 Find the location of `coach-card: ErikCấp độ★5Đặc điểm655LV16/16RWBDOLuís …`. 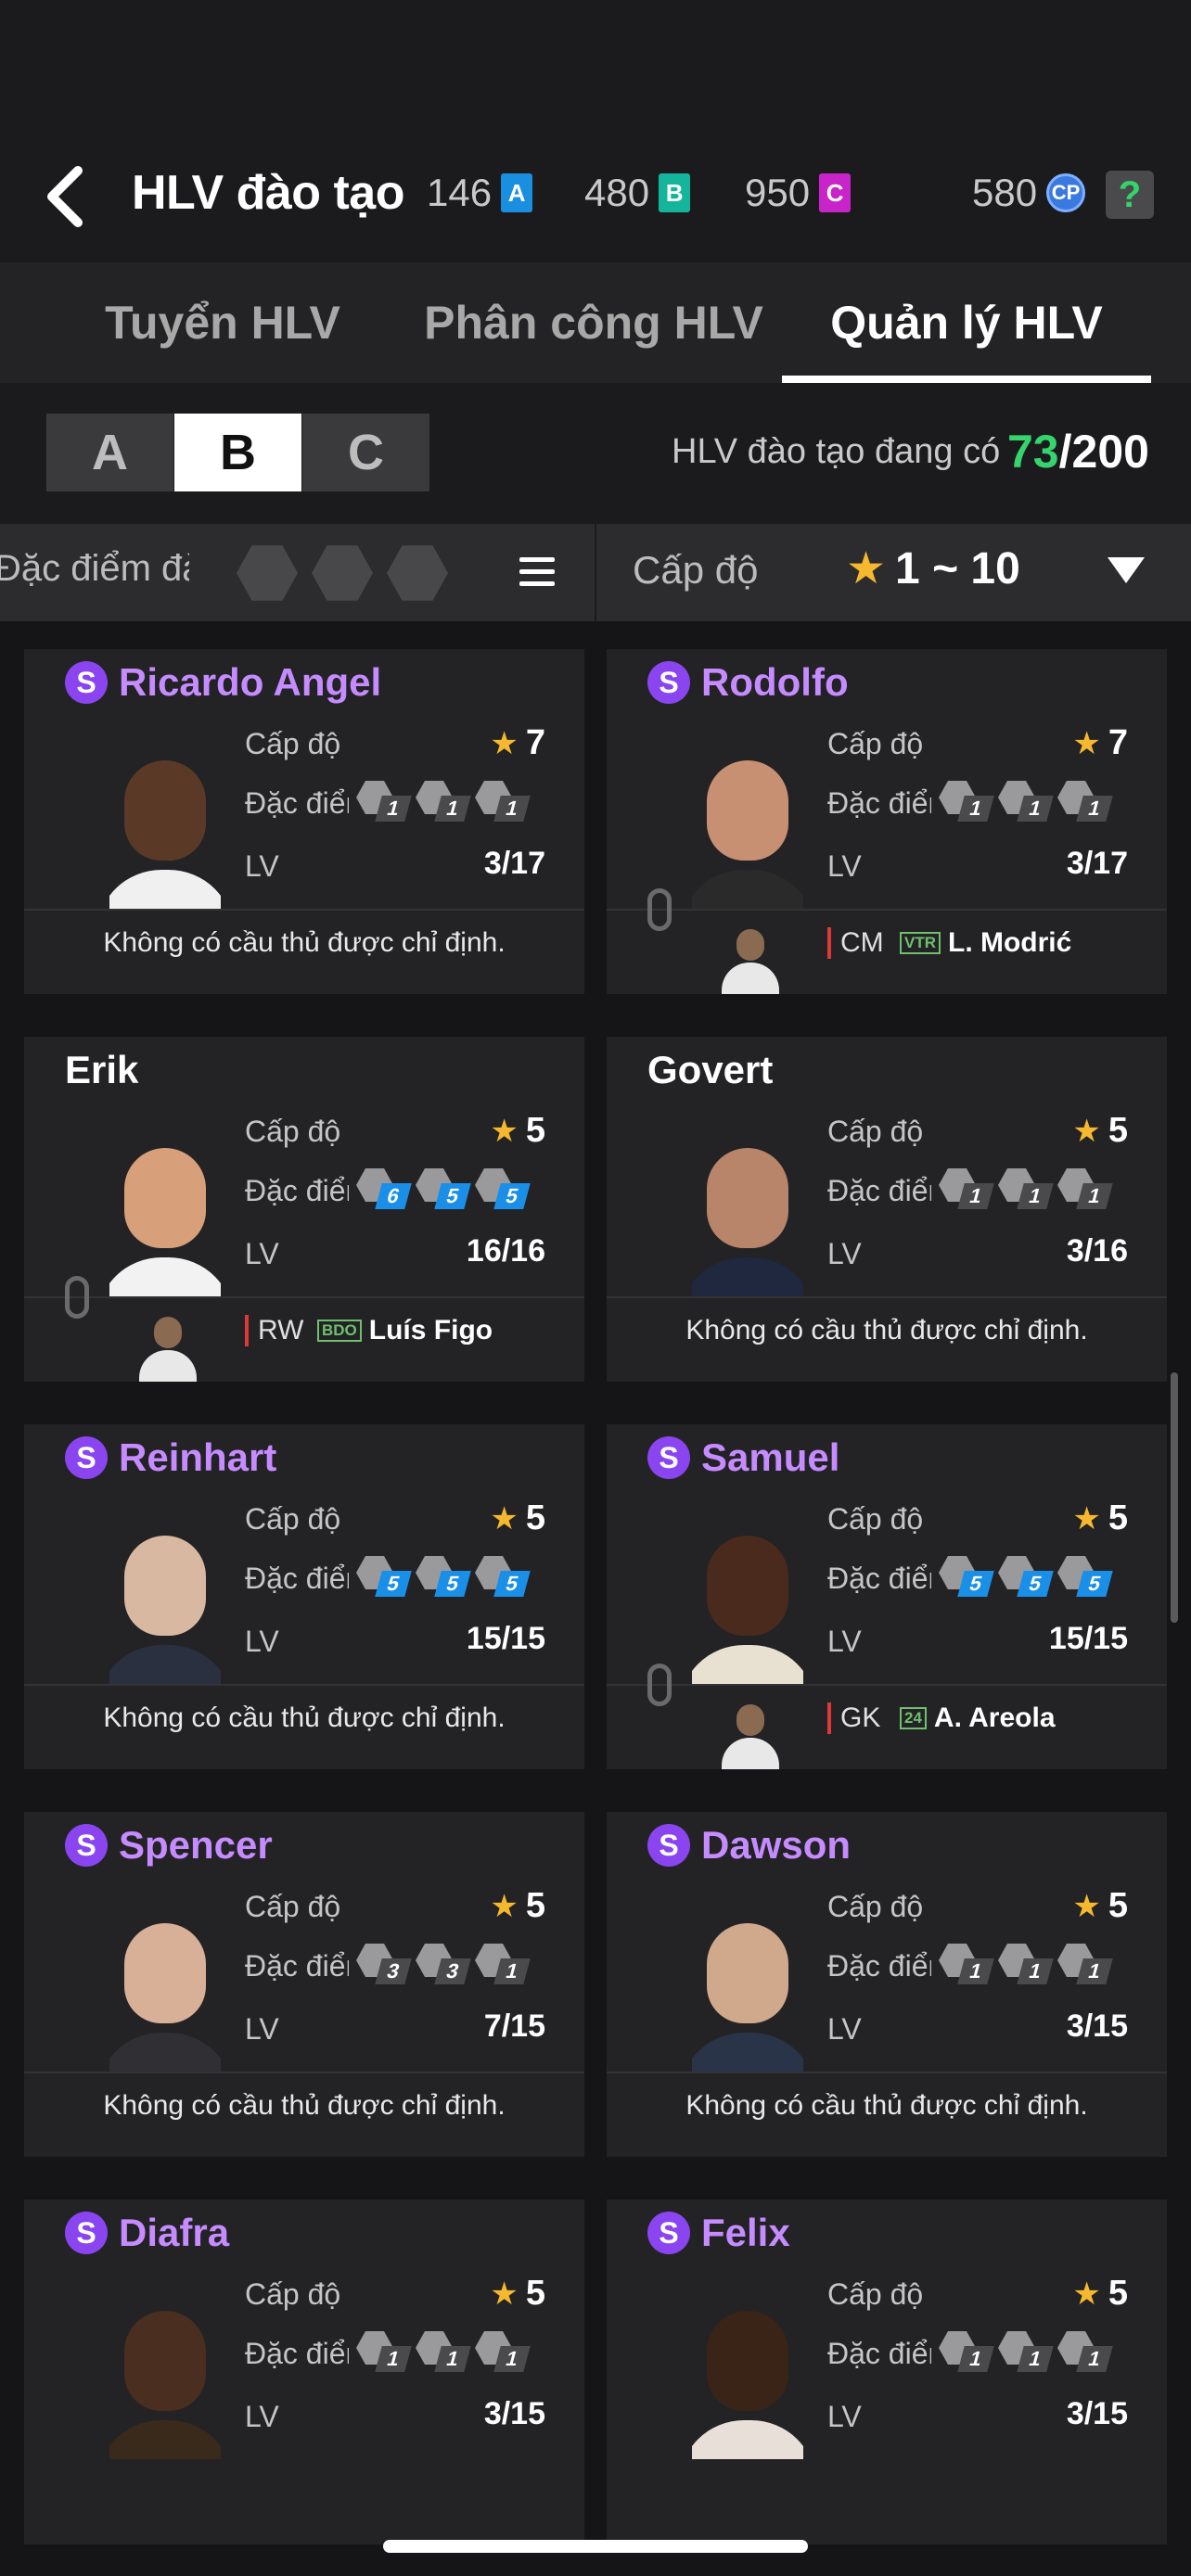

coach-card: ErikCấp độ★5Đặc điểm655LV16/16RWBDOLuís … is located at coordinates (304, 1210).